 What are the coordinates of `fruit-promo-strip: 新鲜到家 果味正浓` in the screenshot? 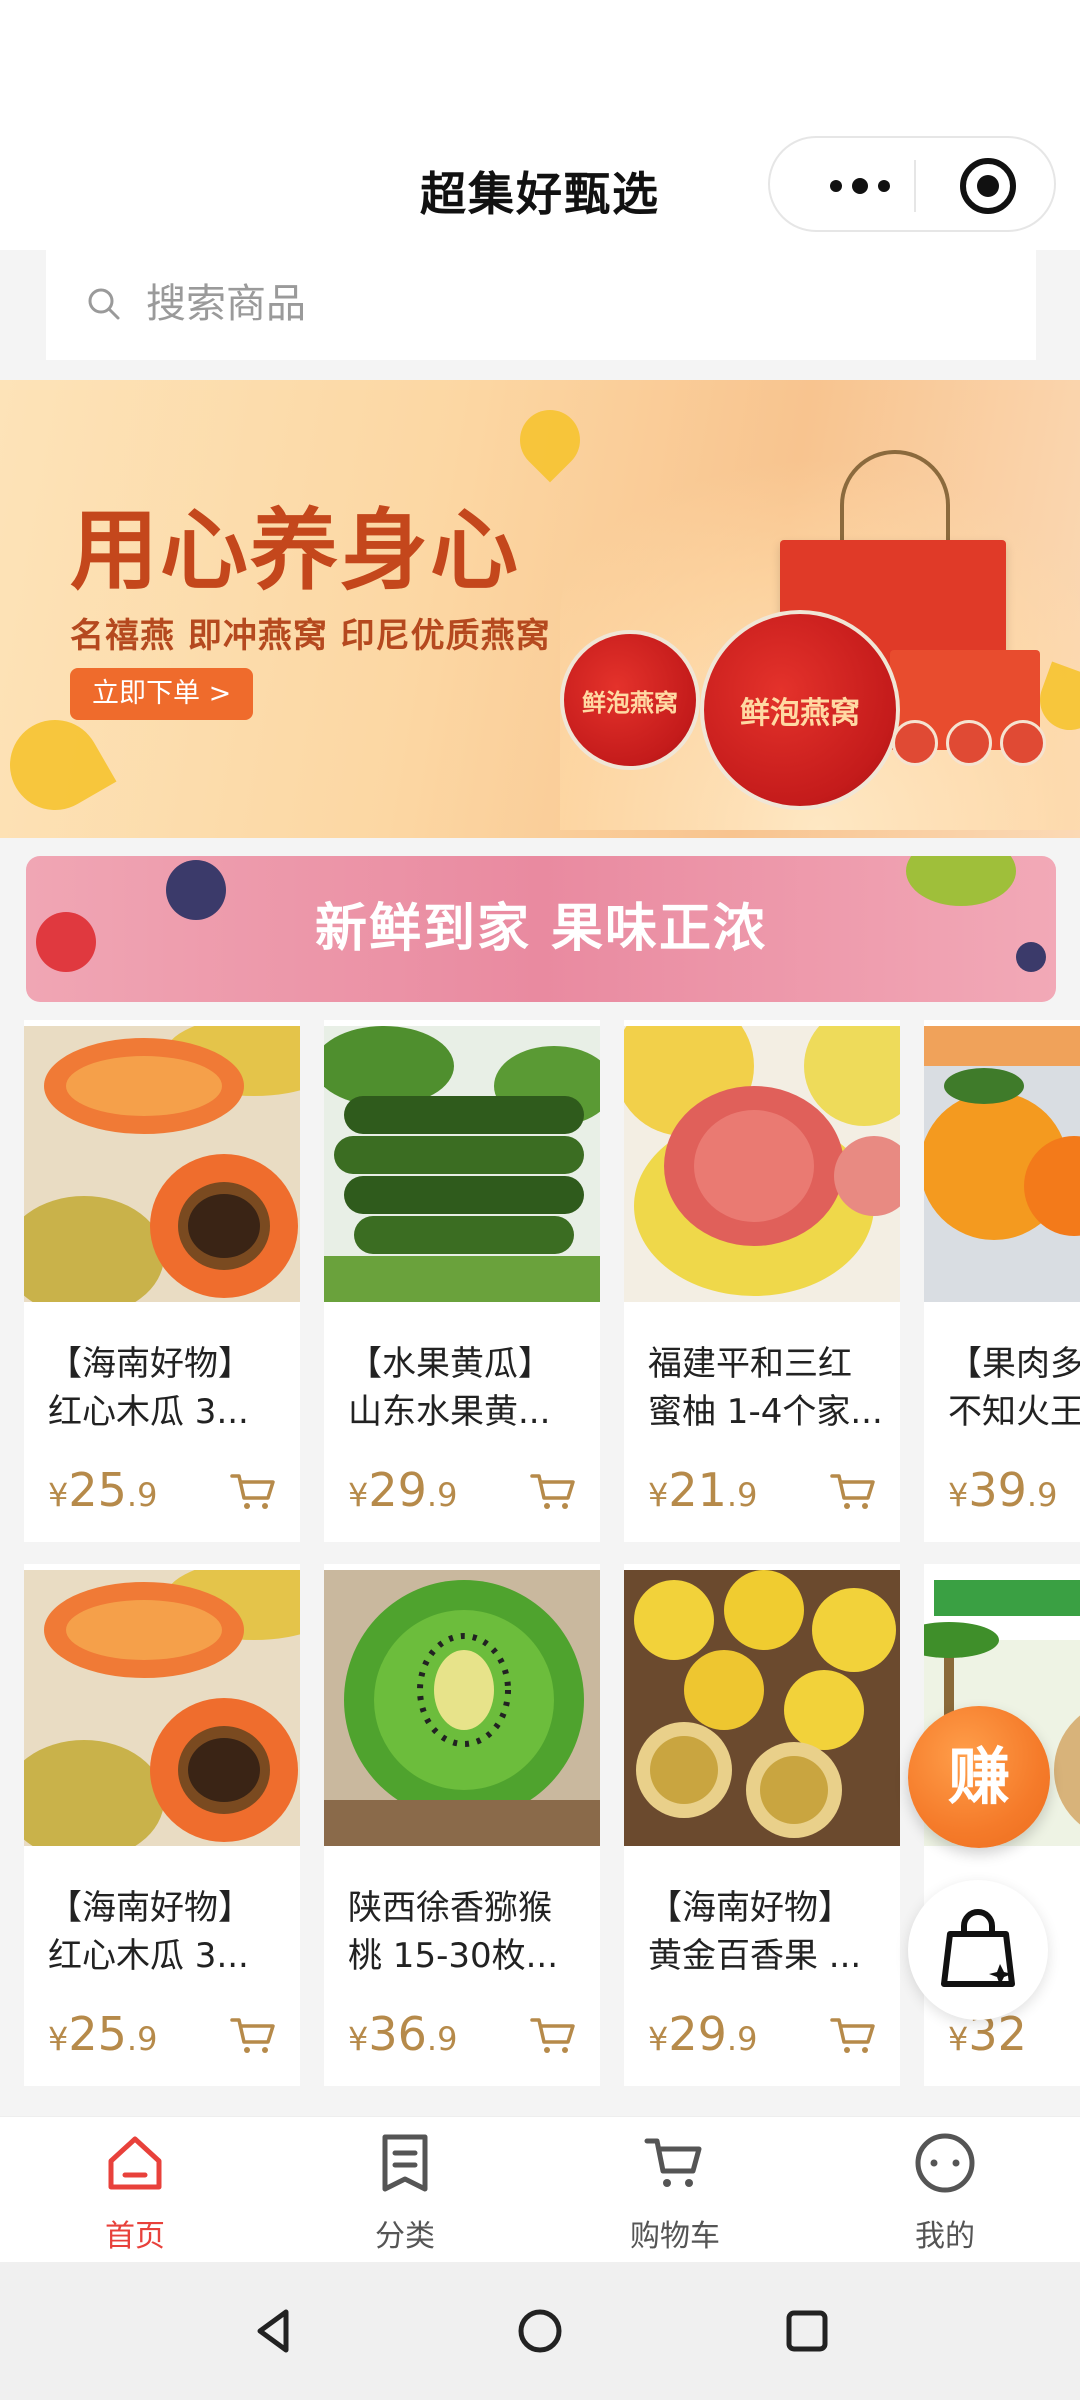 It's located at (541, 929).